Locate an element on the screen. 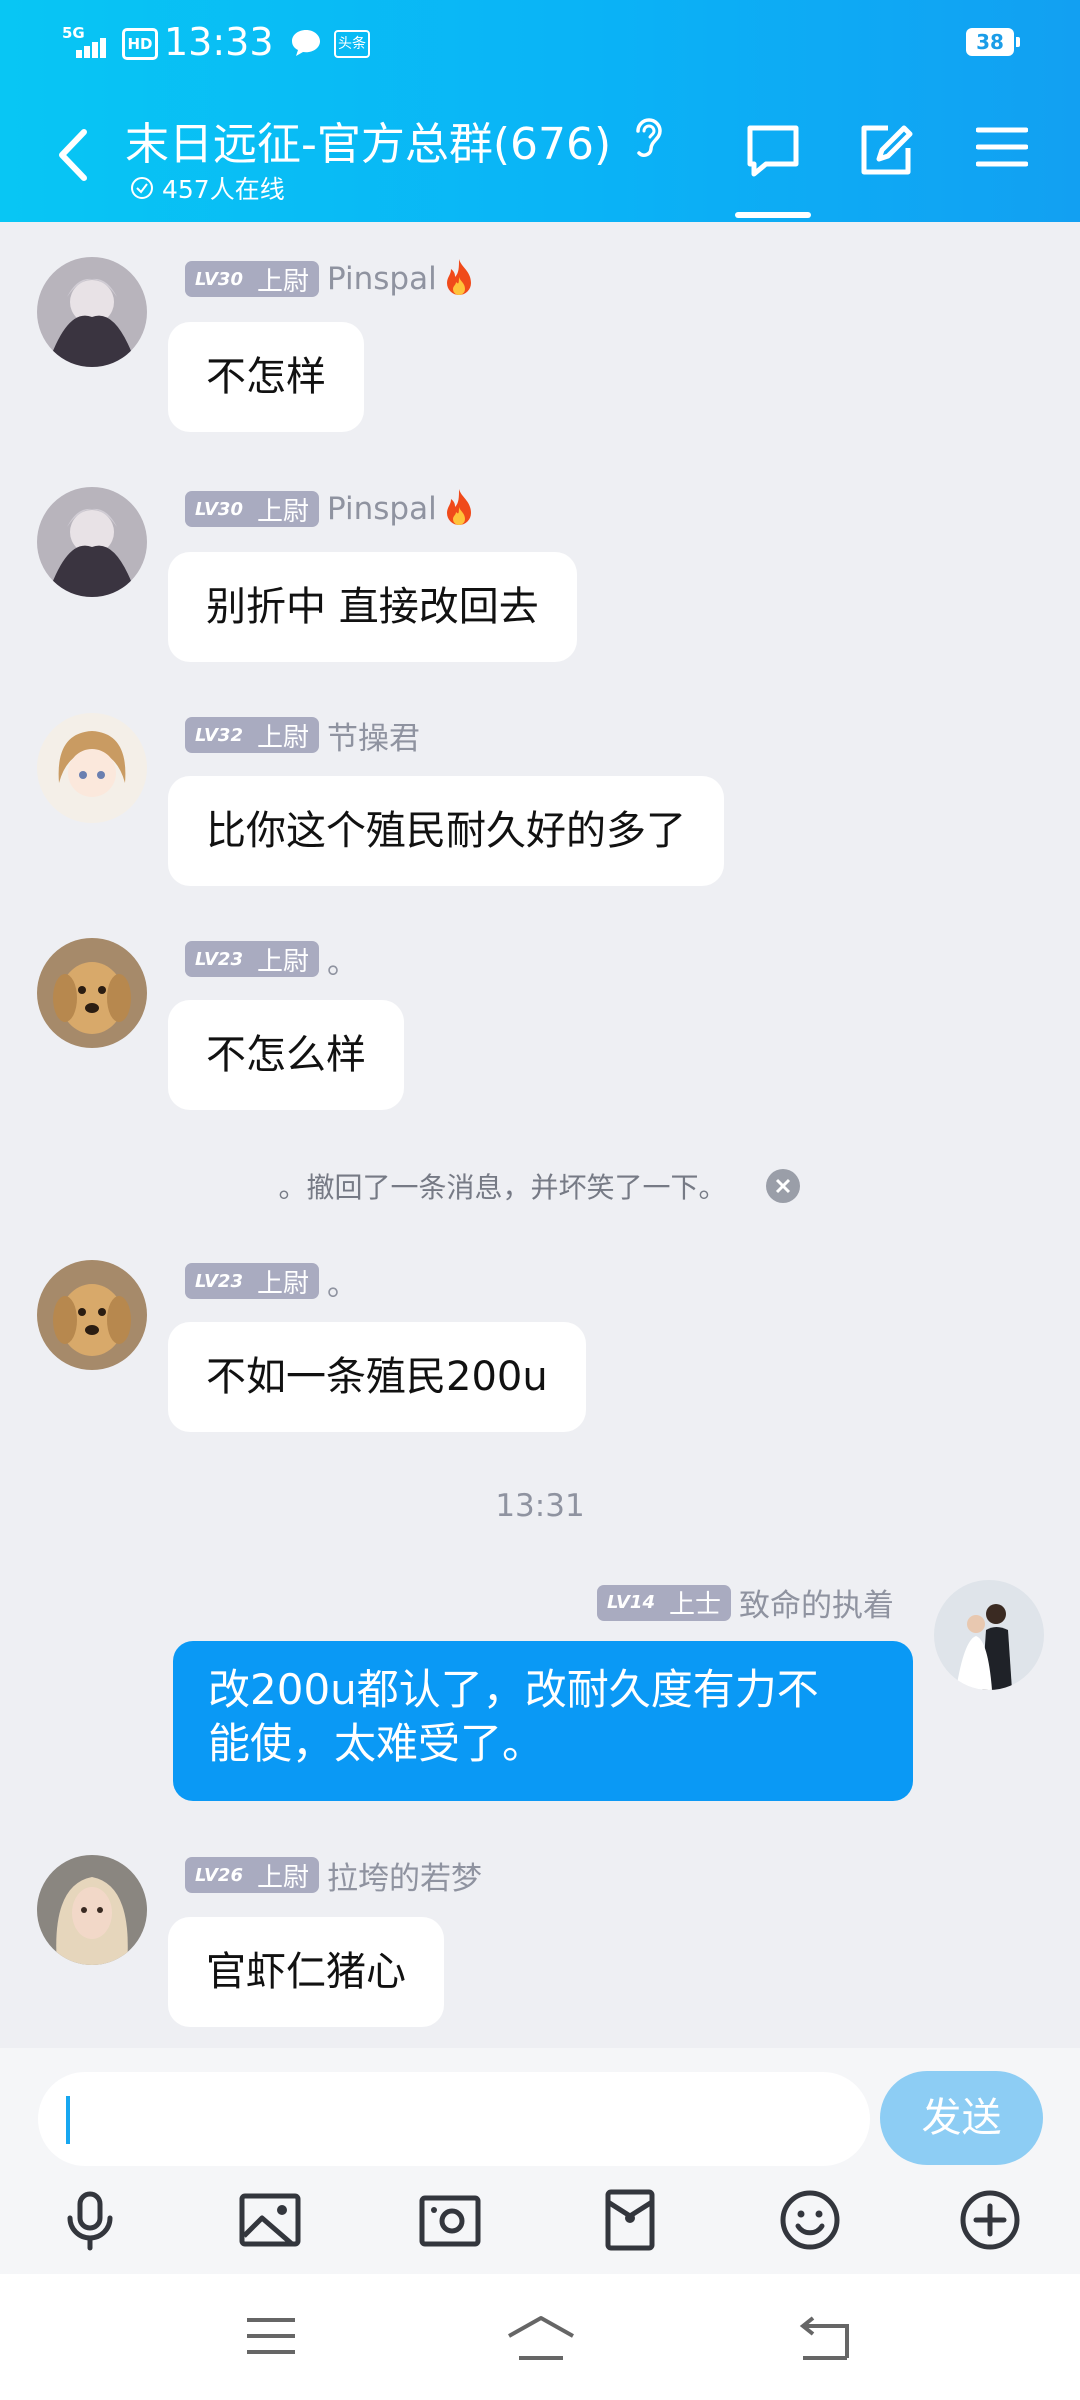 This screenshot has height=2400, width=1080. level-badge: LV26 上尉 is located at coordinates (252, 1875).